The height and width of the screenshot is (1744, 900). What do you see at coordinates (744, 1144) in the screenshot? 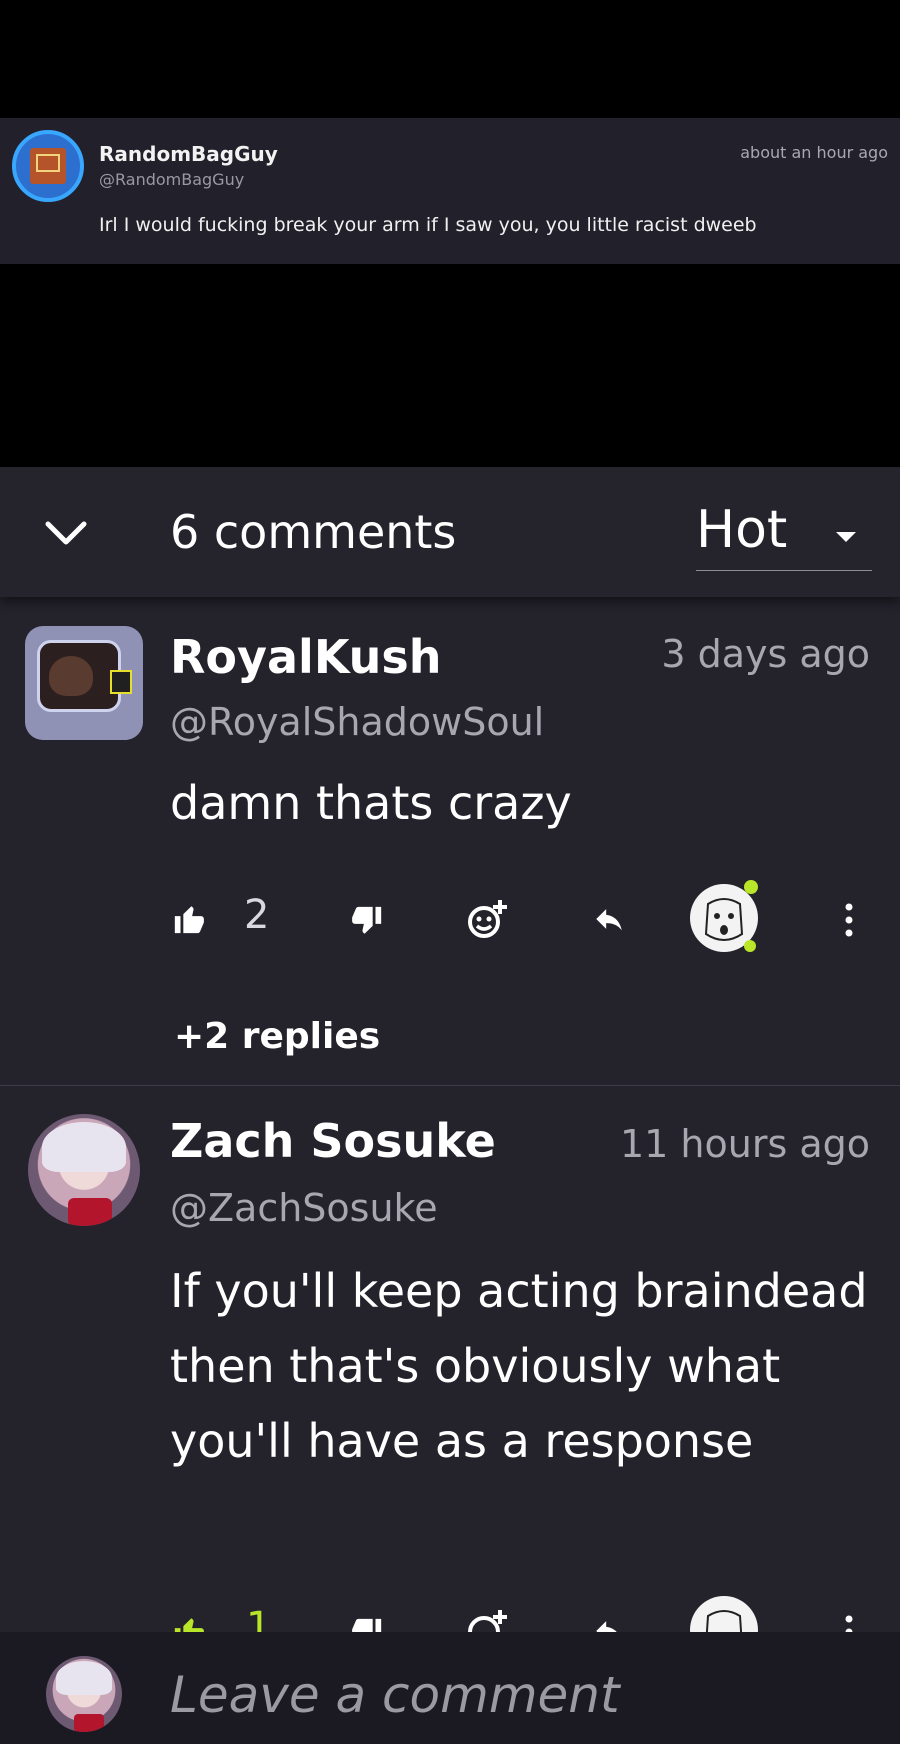
I see `comment-timestamp: 11 hours ago` at bounding box center [744, 1144].